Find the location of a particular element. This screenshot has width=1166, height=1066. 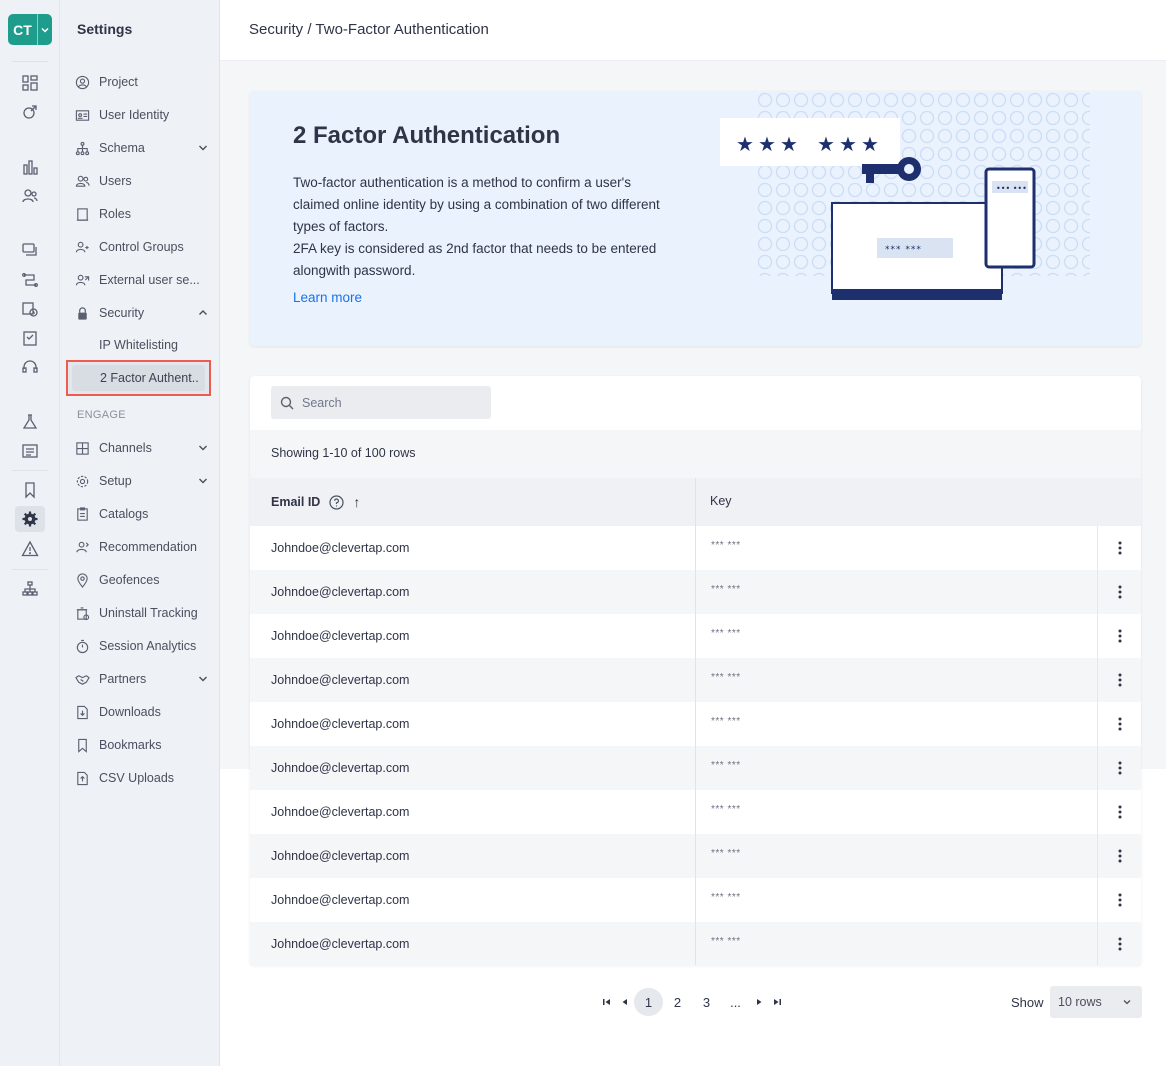

search-box is located at coordinates (381, 402).